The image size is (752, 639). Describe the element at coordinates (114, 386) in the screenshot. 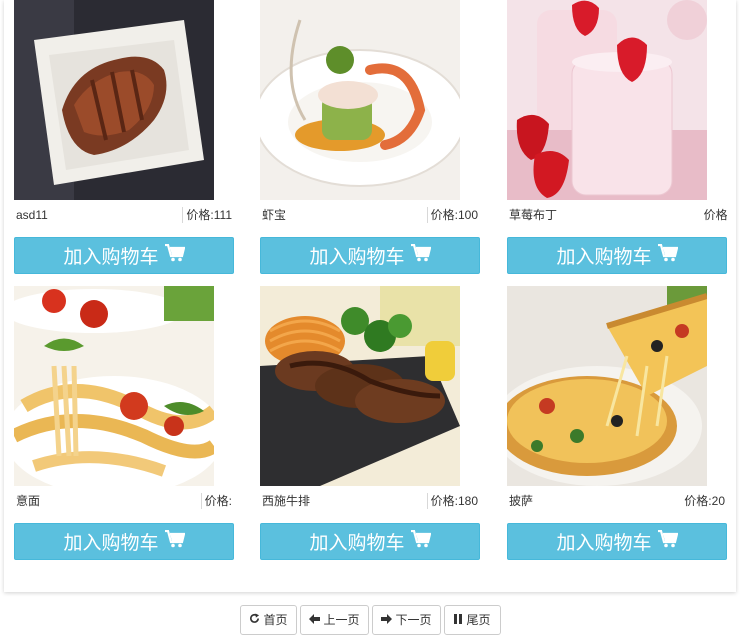

I see `product-image-pasta` at that location.